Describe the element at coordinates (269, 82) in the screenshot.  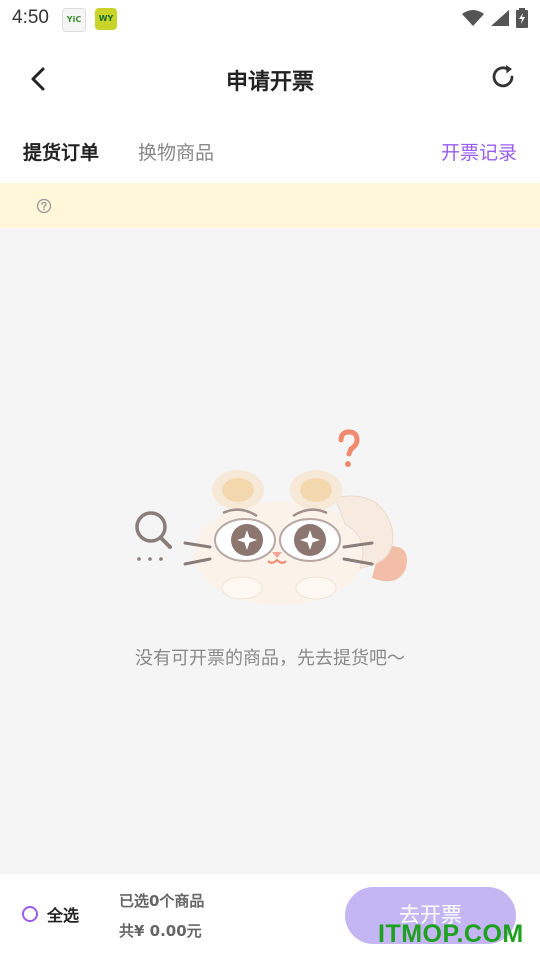
I see `page-title: 申请开票` at that location.